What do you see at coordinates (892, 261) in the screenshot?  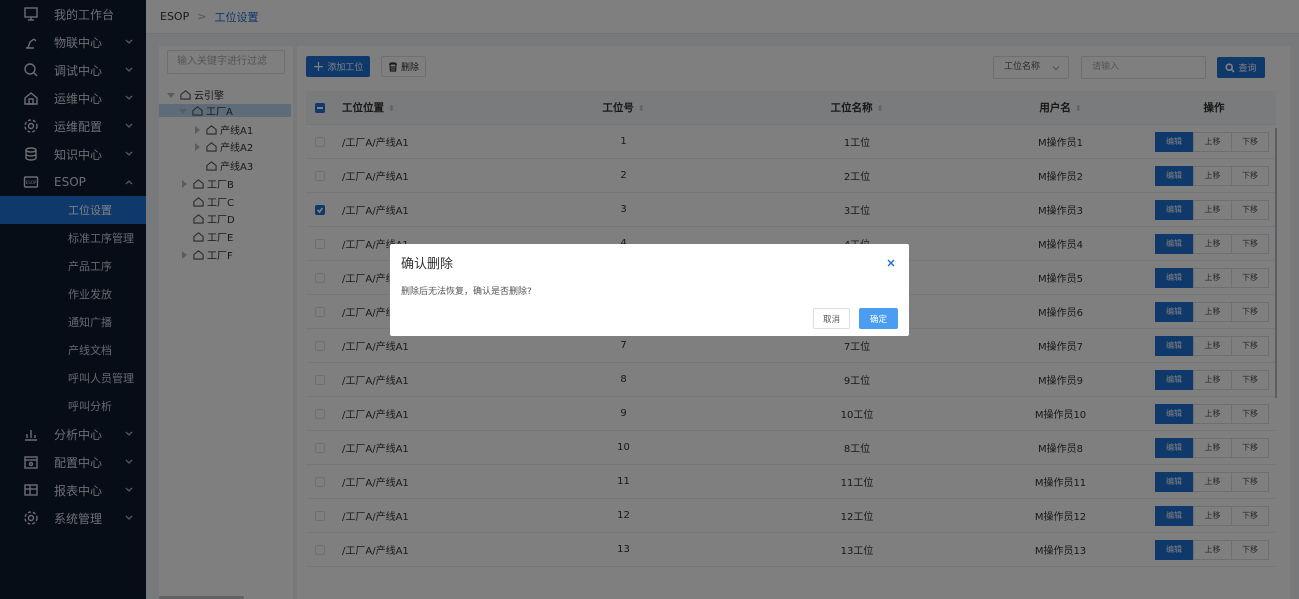 I see `close-icon` at bounding box center [892, 261].